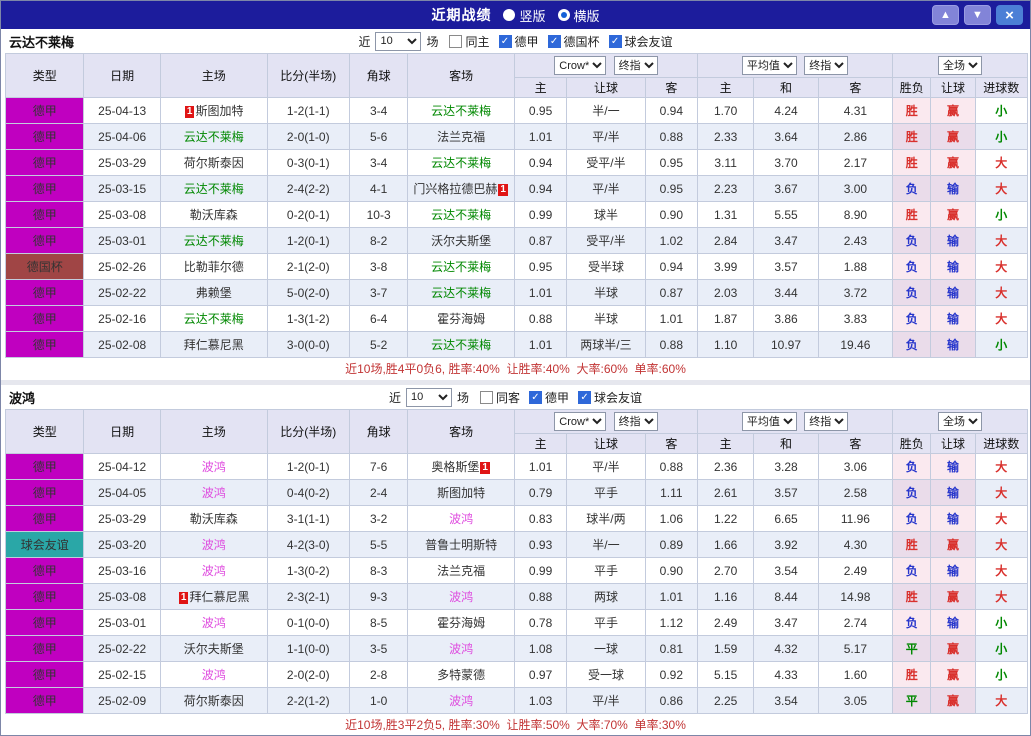 This screenshot has width=1031, height=736. Describe the element at coordinates (461, 545) in the screenshot. I see `team-label: 普鲁士明斯特` at that location.